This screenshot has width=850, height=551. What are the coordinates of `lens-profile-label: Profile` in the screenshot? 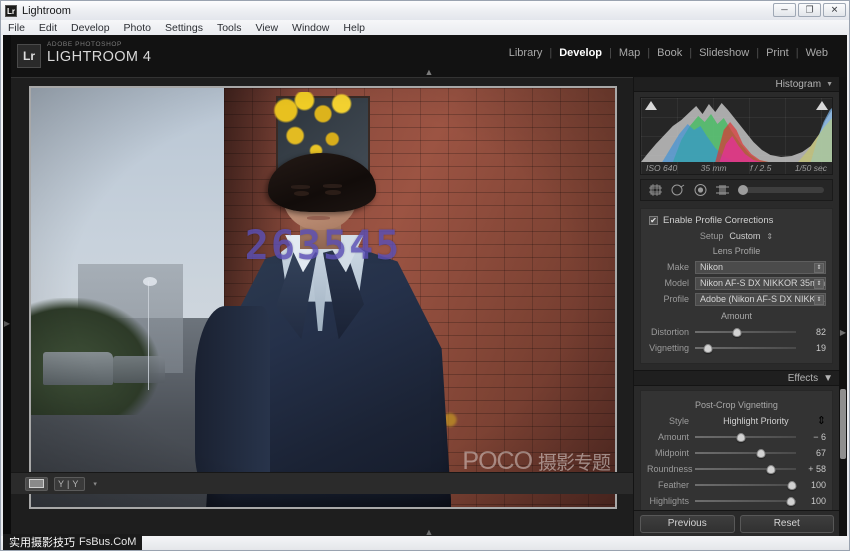 It's located at (676, 299).